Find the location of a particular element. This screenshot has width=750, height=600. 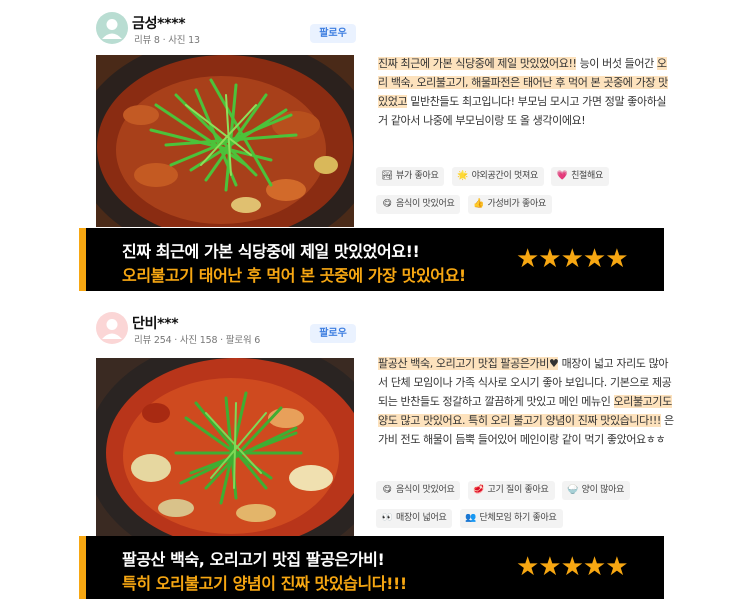

banner-line-primary: 팔공산 백숙, 오리고기 맛집 팔공은가비! is located at coordinates (253, 559).